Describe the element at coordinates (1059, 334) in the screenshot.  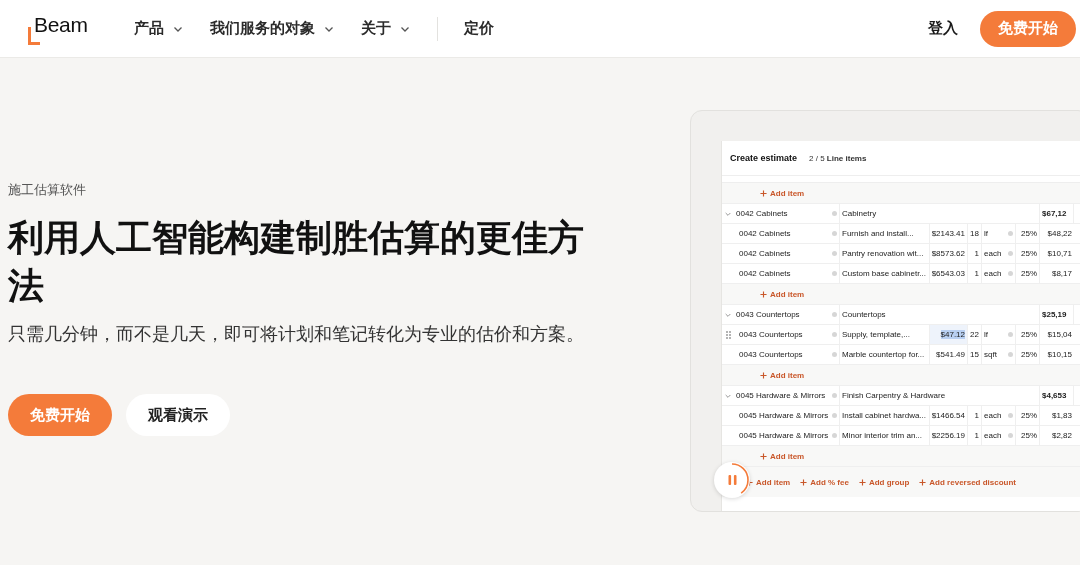
I see `item-total: $15,04` at that location.